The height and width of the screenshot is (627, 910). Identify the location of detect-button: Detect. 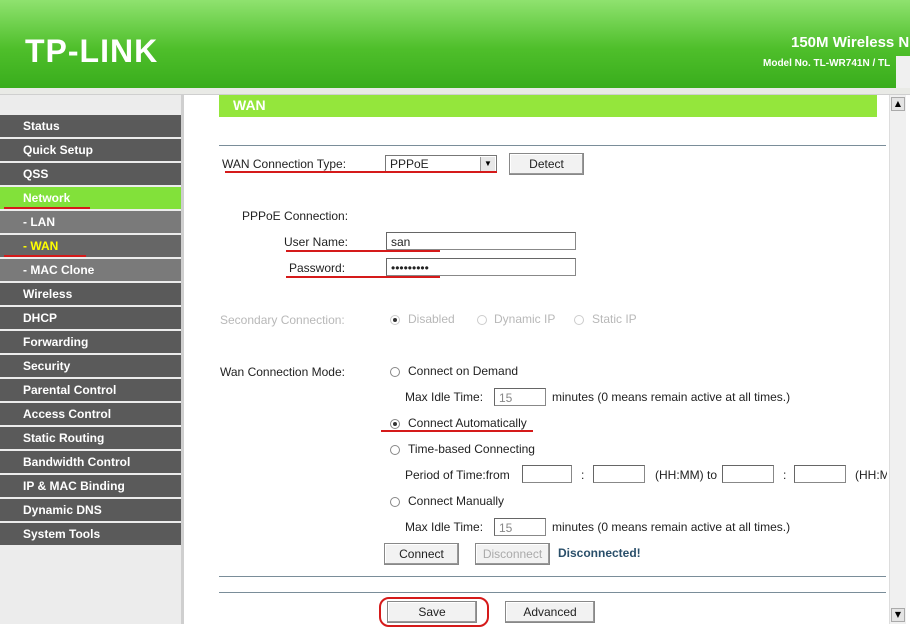
(546, 164).